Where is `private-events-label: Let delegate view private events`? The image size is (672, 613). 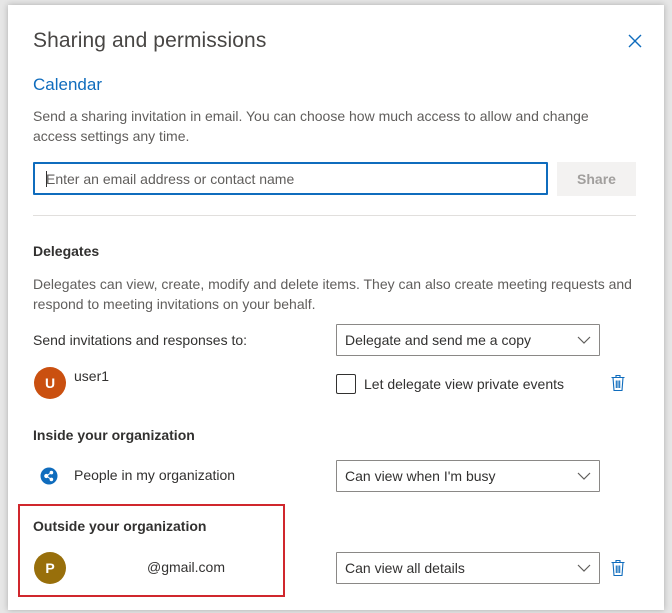 private-events-label: Let delegate view private events is located at coordinates (464, 384).